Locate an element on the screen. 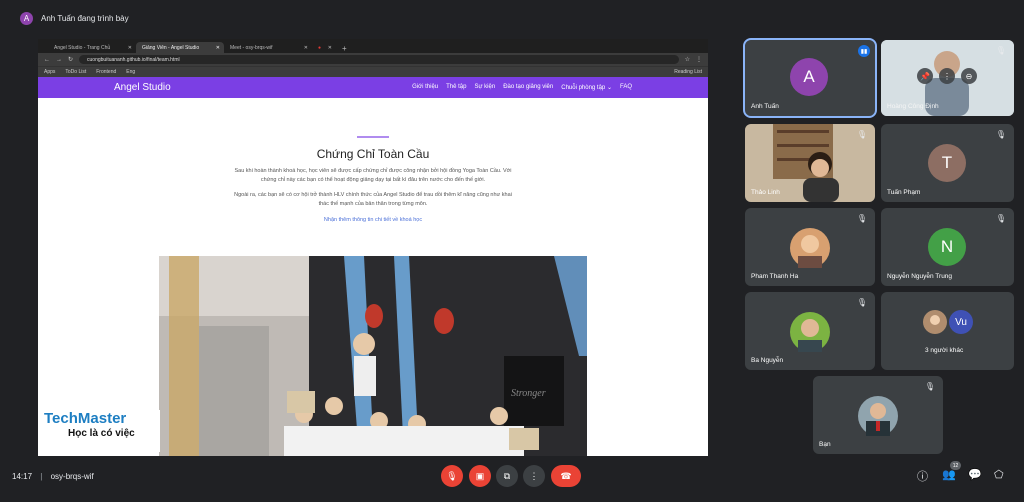  chat-icon: 💬 is located at coordinates (975, 474).